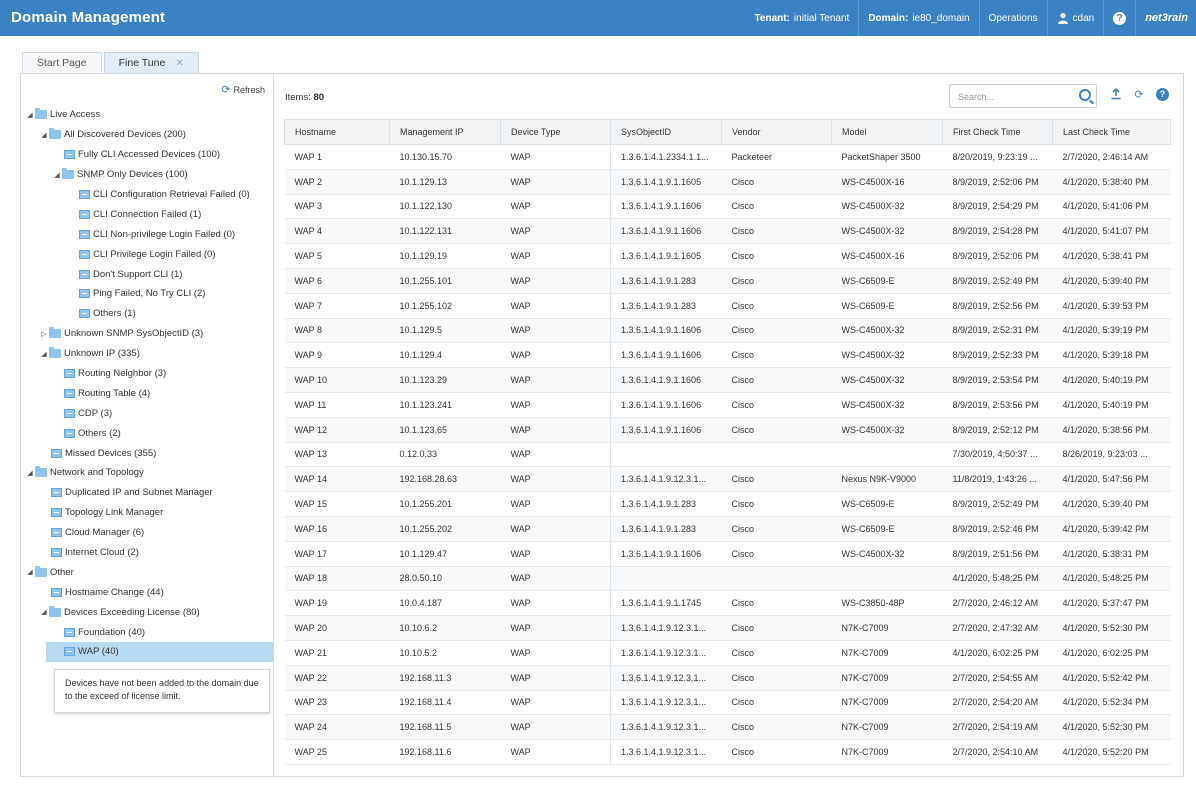 This screenshot has width=1196, height=785. What do you see at coordinates (147, 473) in the screenshot?
I see `tree-node-network-topology: ◢ Network and Topology` at bounding box center [147, 473].